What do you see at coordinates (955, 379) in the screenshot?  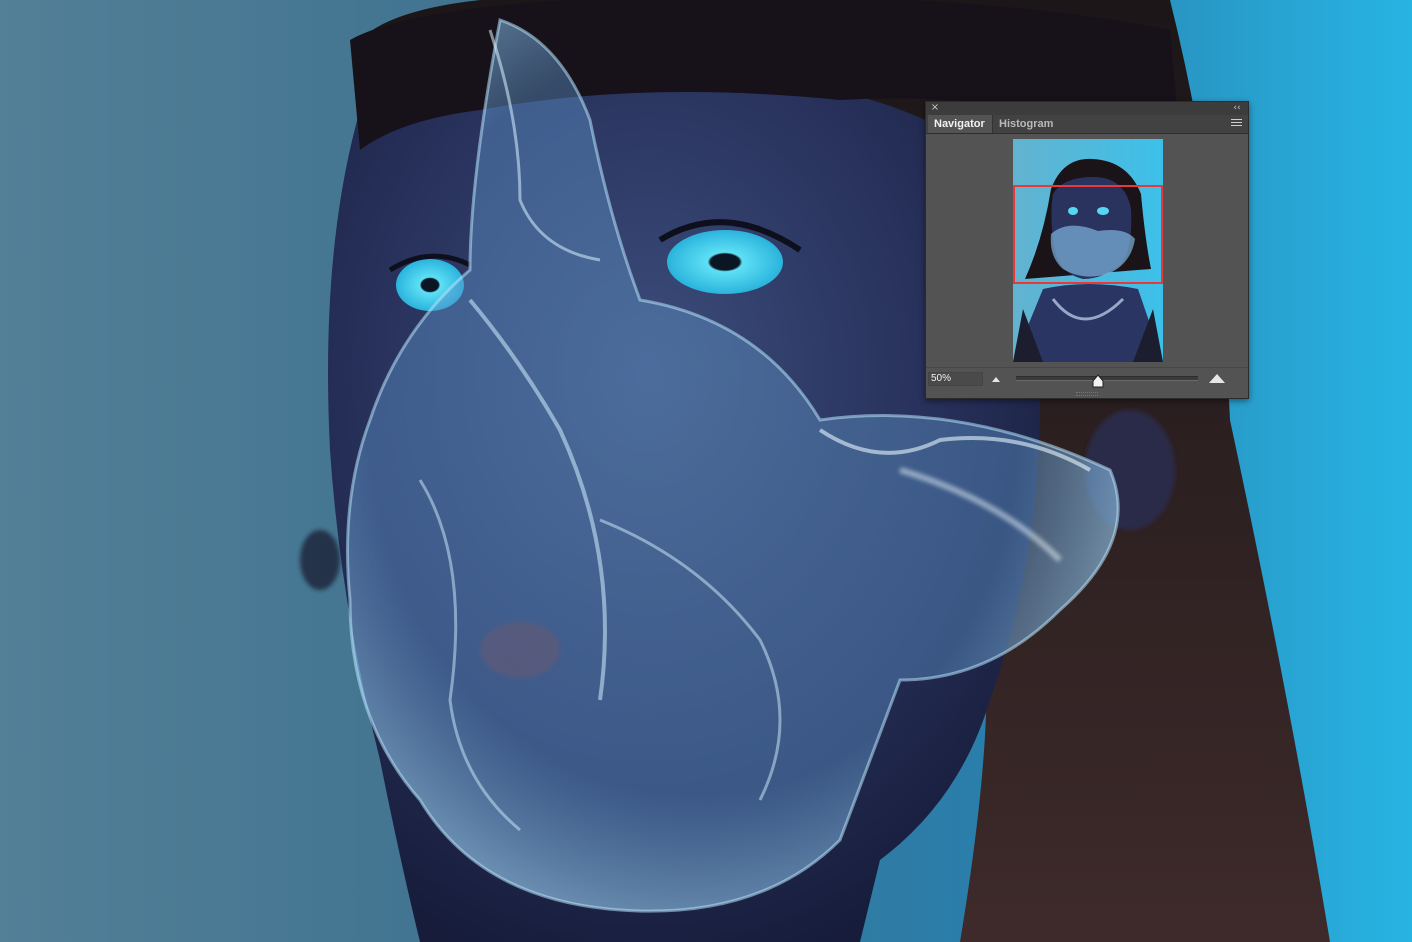 I see `zoom-percent-field: 50%` at bounding box center [955, 379].